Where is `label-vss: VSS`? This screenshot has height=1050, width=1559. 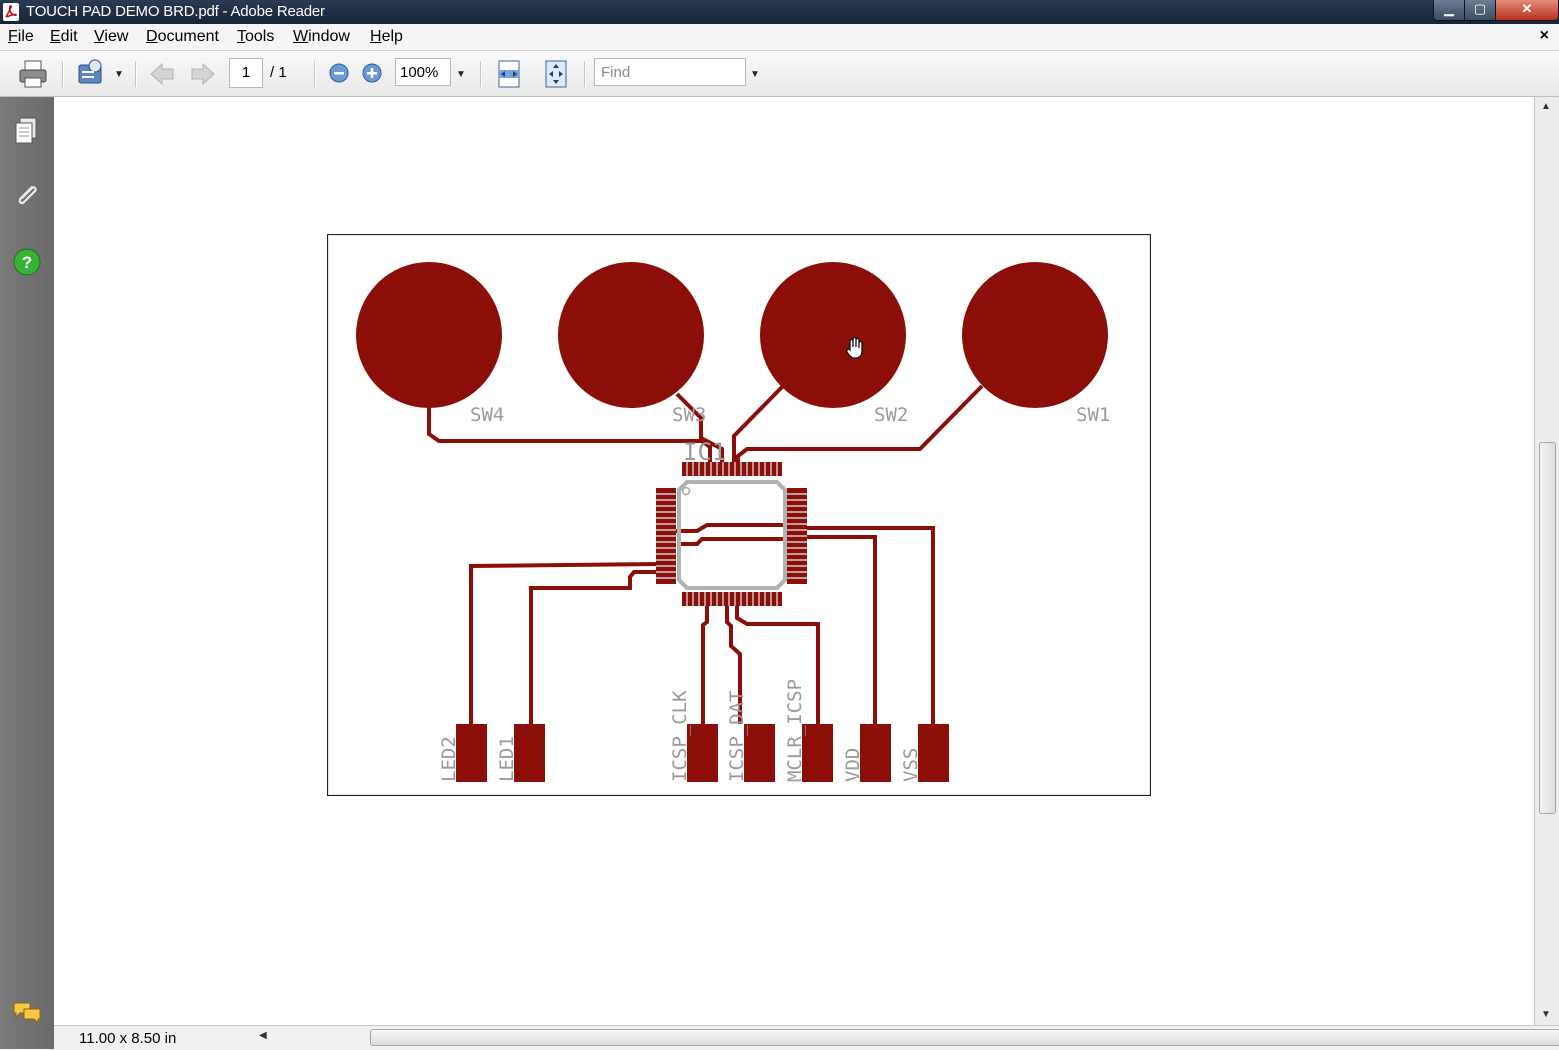 label-vss: VSS is located at coordinates (911, 765).